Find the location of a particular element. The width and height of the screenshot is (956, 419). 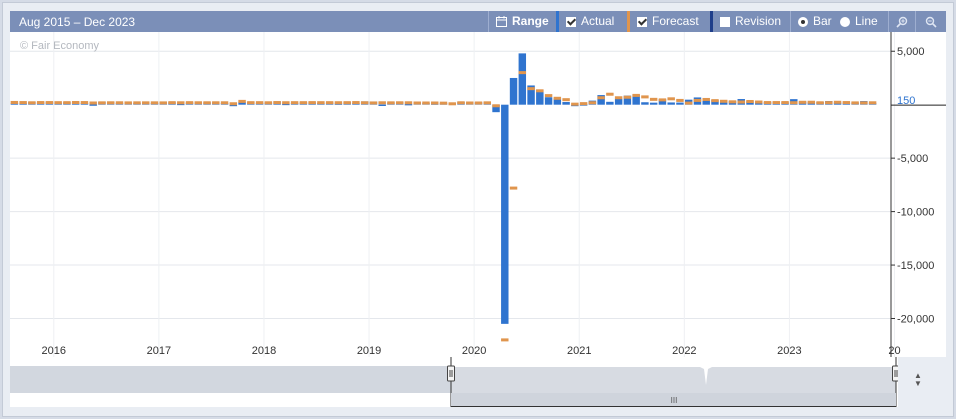

forecast-toggle: Forecast is located at coordinates (668, 21).